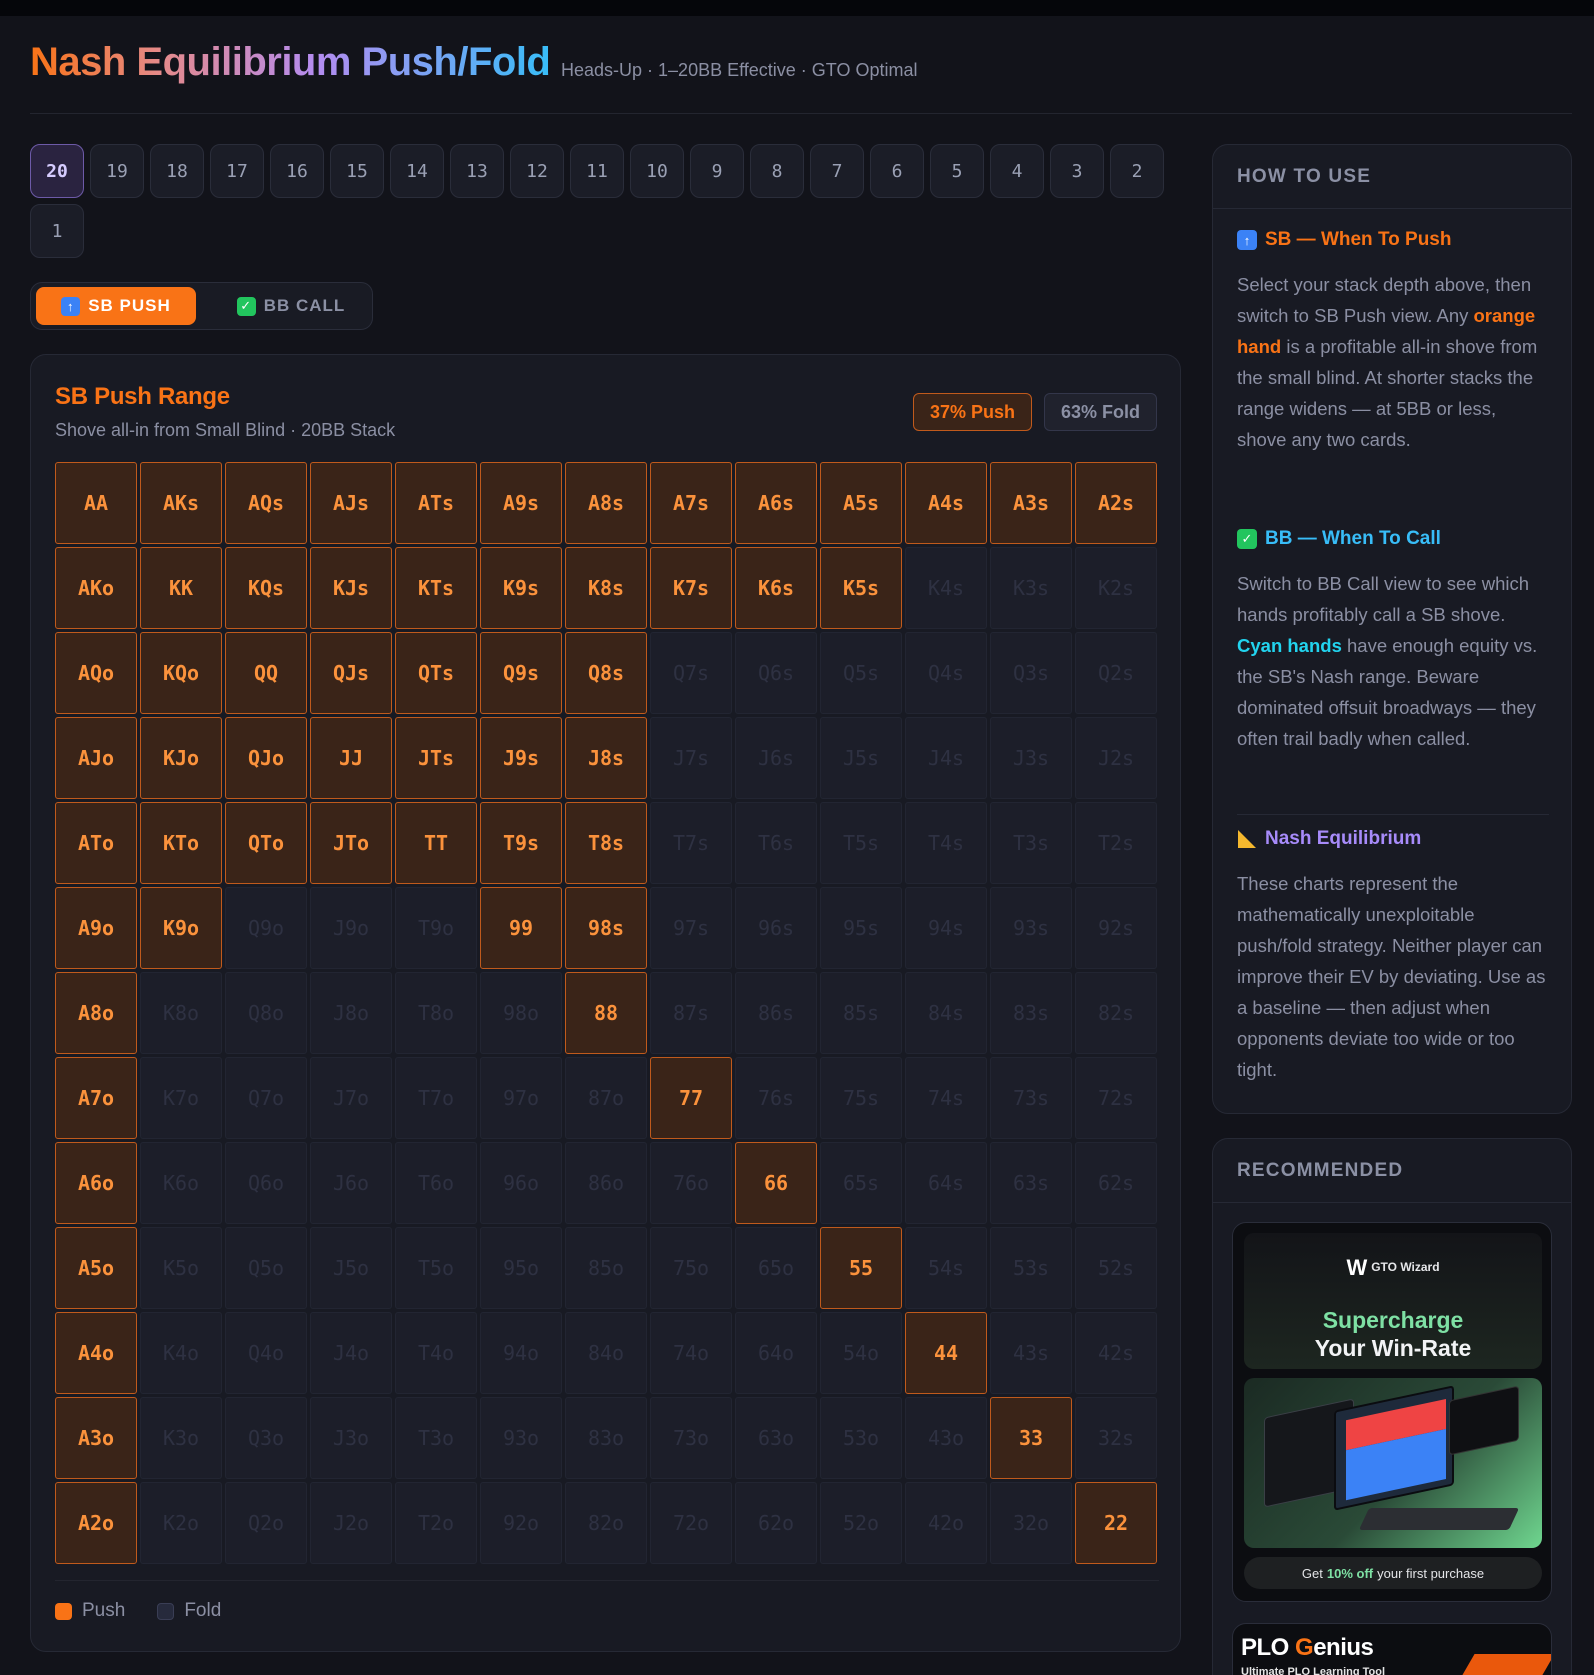 The width and height of the screenshot is (1594, 1675). What do you see at coordinates (606, 1098) in the screenshot?
I see `hand-cell-87o: 87o` at bounding box center [606, 1098].